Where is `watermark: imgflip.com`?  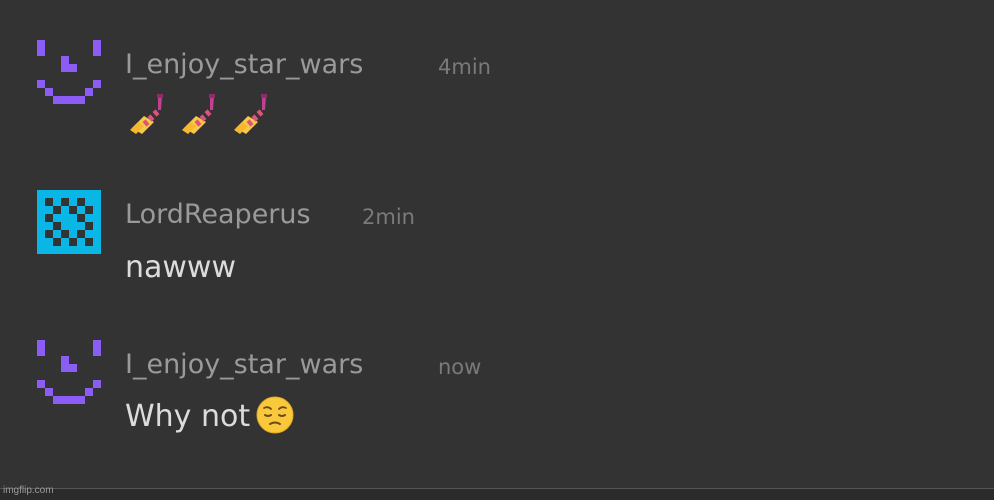
watermark: imgflip.com is located at coordinates (28, 490).